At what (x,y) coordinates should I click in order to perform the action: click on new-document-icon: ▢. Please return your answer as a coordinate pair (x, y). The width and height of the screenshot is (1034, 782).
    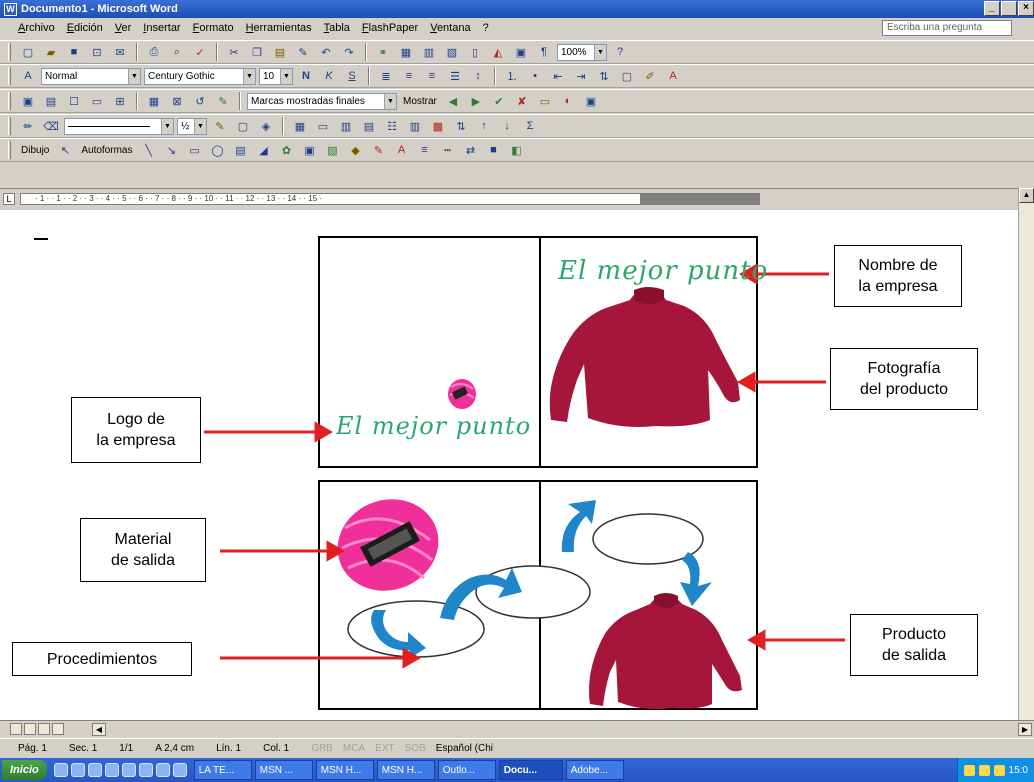
    Looking at the image, I should click on (28, 52).